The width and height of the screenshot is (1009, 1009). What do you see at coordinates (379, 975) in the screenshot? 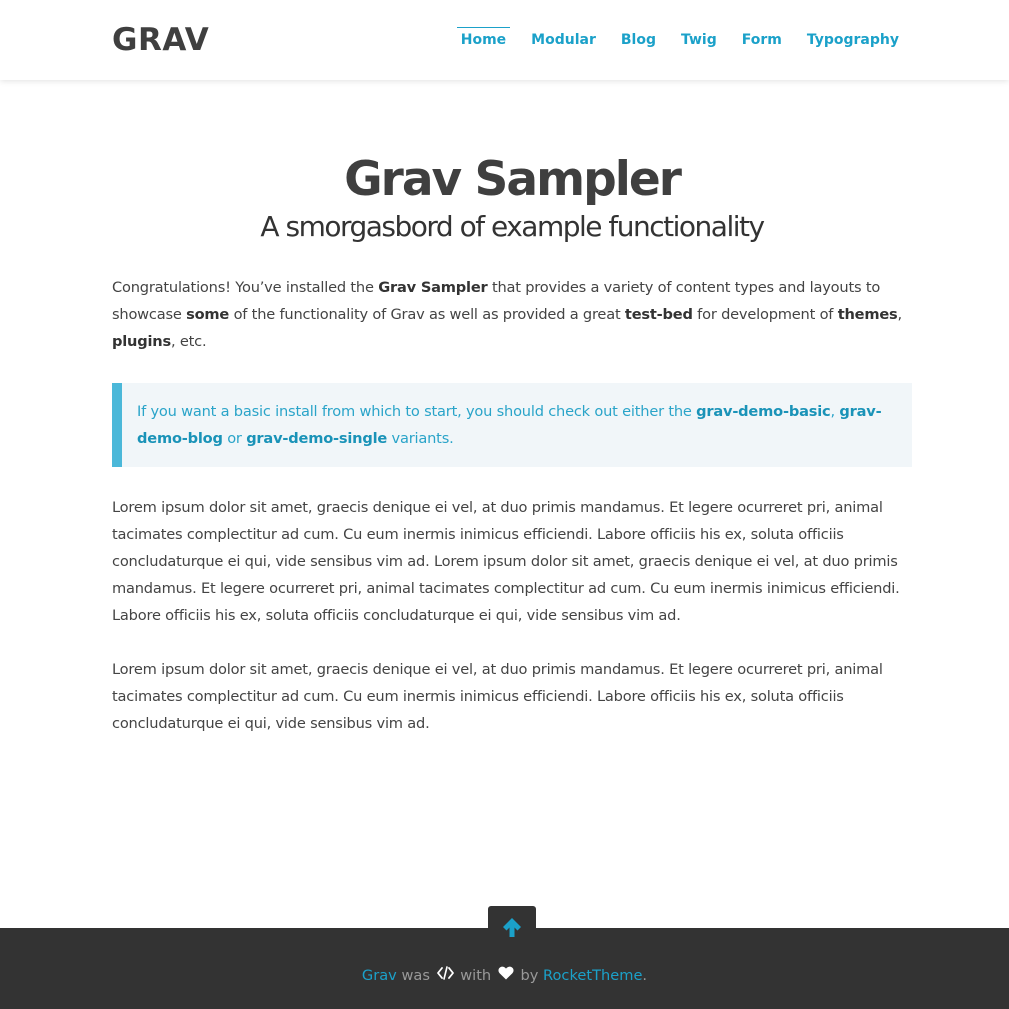
I see `footer-link-grav: Grav` at bounding box center [379, 975].